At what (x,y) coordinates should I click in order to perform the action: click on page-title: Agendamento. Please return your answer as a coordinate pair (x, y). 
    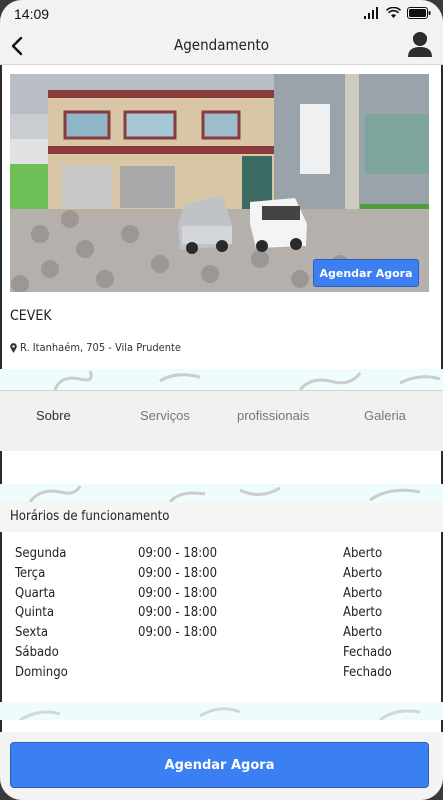
    Looking at the image, I should click on (221, 45).